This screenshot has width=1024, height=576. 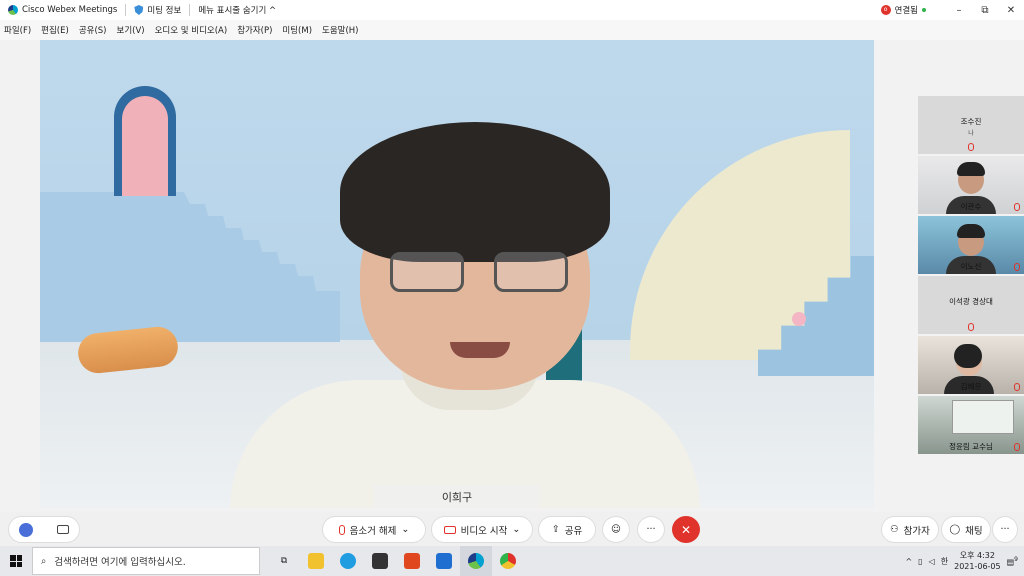 What do you see at coordinates (55, 30) in the screenshot?
I see `menu-edit: 편집(E)` at bounding box center [55, 30].